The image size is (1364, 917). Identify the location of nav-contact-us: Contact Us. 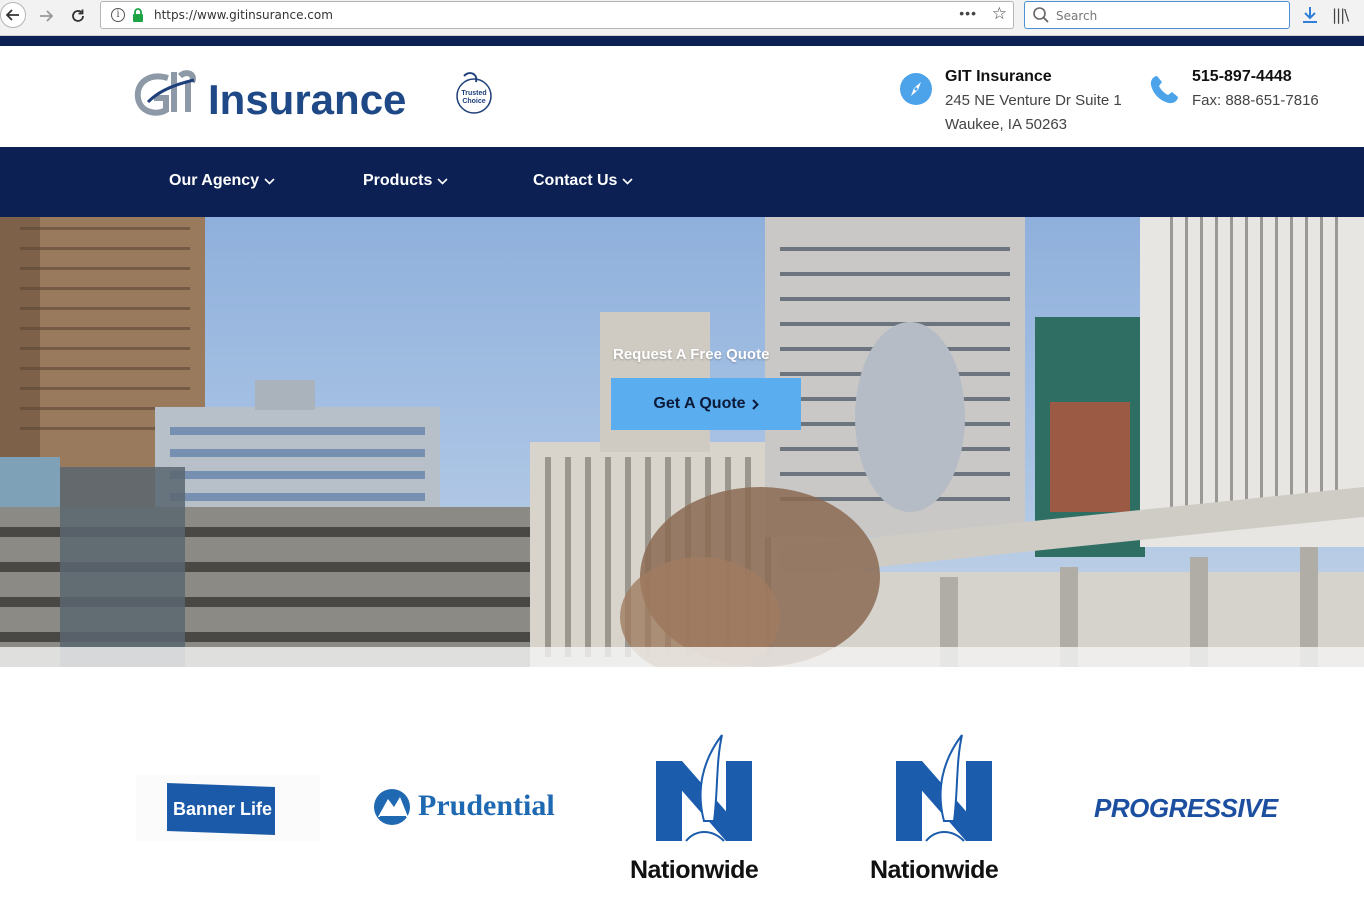
(583, 181).